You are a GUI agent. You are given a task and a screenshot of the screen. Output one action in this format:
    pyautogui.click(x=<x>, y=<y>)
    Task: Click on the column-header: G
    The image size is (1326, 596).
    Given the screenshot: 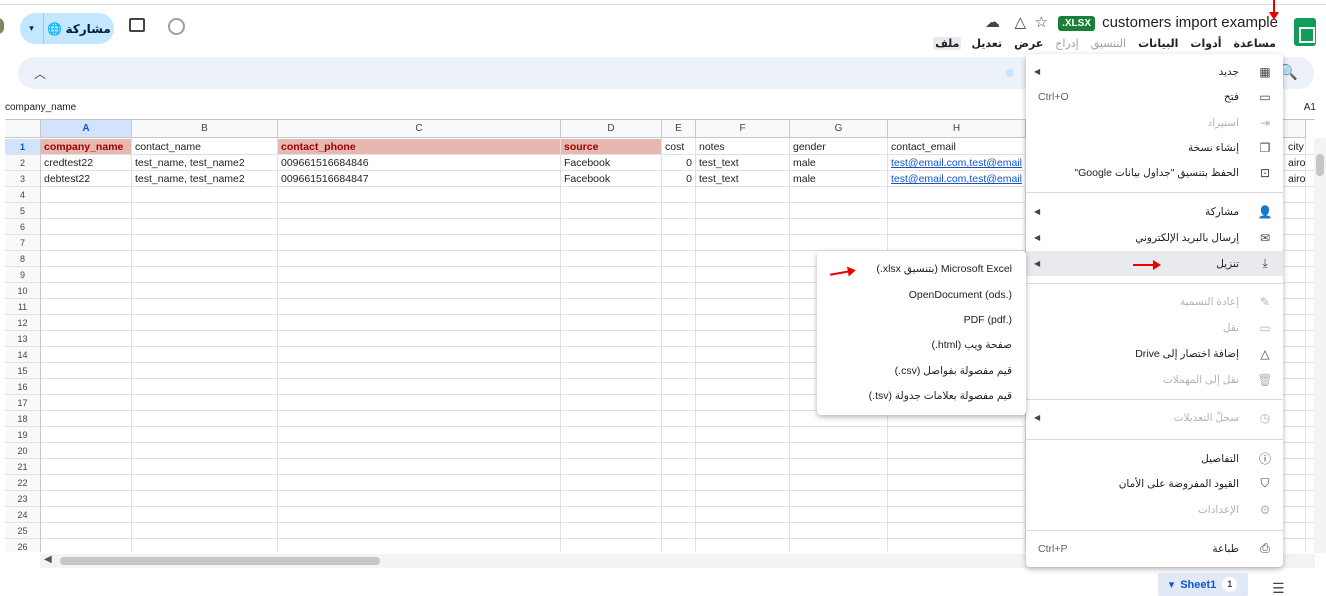 What is the action you would take?
    pyautogui.click(x=839, y=129)
    